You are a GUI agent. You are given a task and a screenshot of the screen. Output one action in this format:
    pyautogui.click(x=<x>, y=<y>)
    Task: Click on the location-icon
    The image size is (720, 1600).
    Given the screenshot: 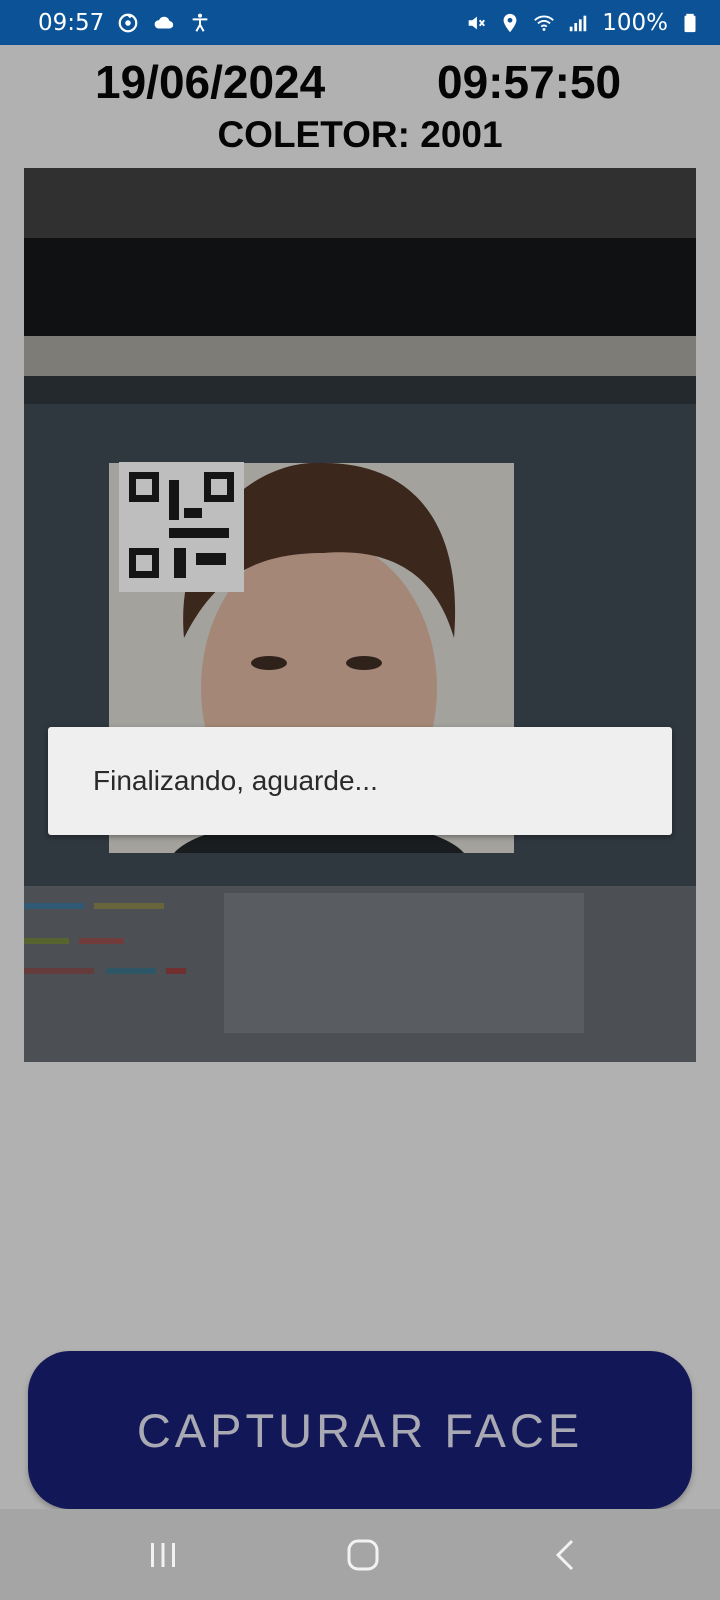 What is the action you would take?
    pyautogui.click(x=510, y=23)
    